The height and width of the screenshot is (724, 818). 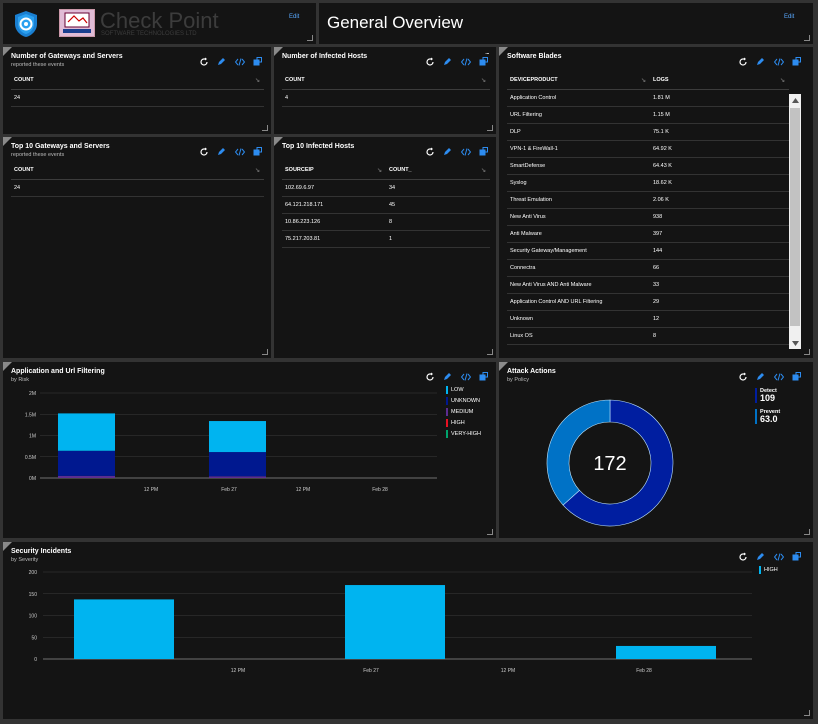 I want to click on table-row: New Anti Virus AND Anti Malware 33, so click(x=648, y=285).